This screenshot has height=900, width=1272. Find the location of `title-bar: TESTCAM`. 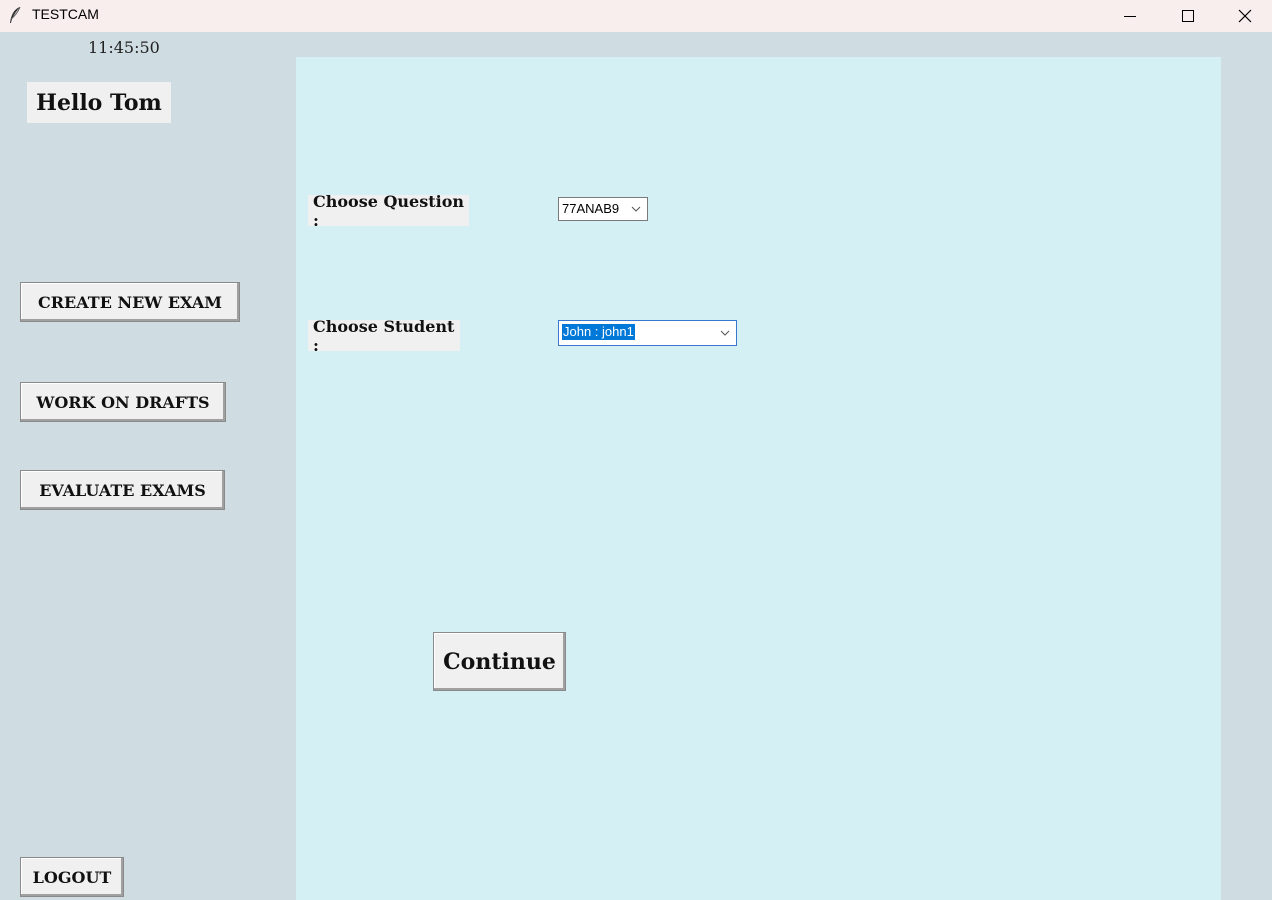

title-bar: TESTCAM is located at coordinates (636, 16).